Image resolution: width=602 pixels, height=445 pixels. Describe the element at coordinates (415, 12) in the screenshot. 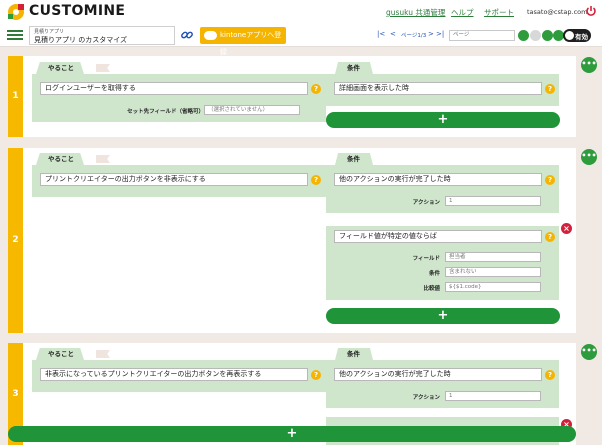

I see `gusuku-admin-link: gusuku 共通管理` at that location.